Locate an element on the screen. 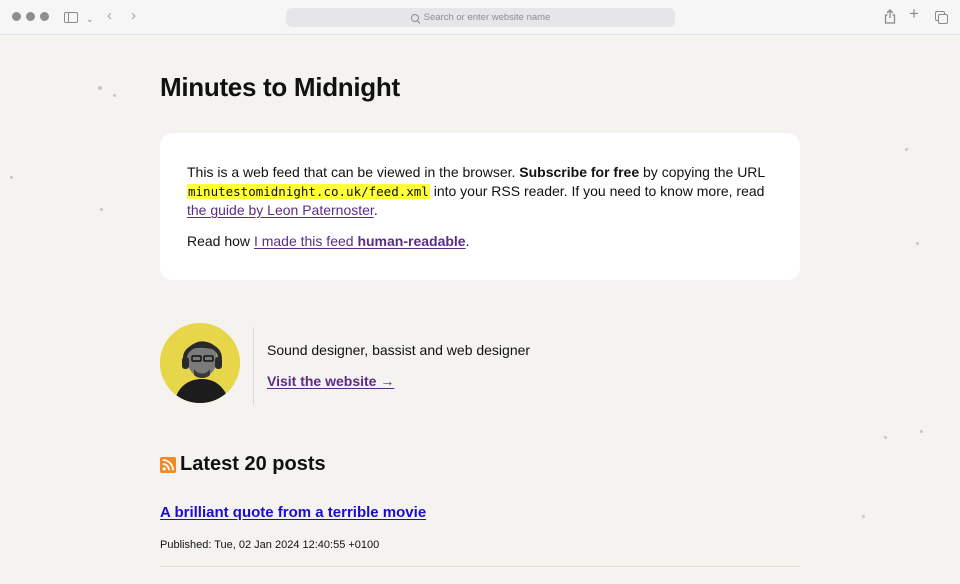  read-how-text: Read how is located at coordinates (219, 241).